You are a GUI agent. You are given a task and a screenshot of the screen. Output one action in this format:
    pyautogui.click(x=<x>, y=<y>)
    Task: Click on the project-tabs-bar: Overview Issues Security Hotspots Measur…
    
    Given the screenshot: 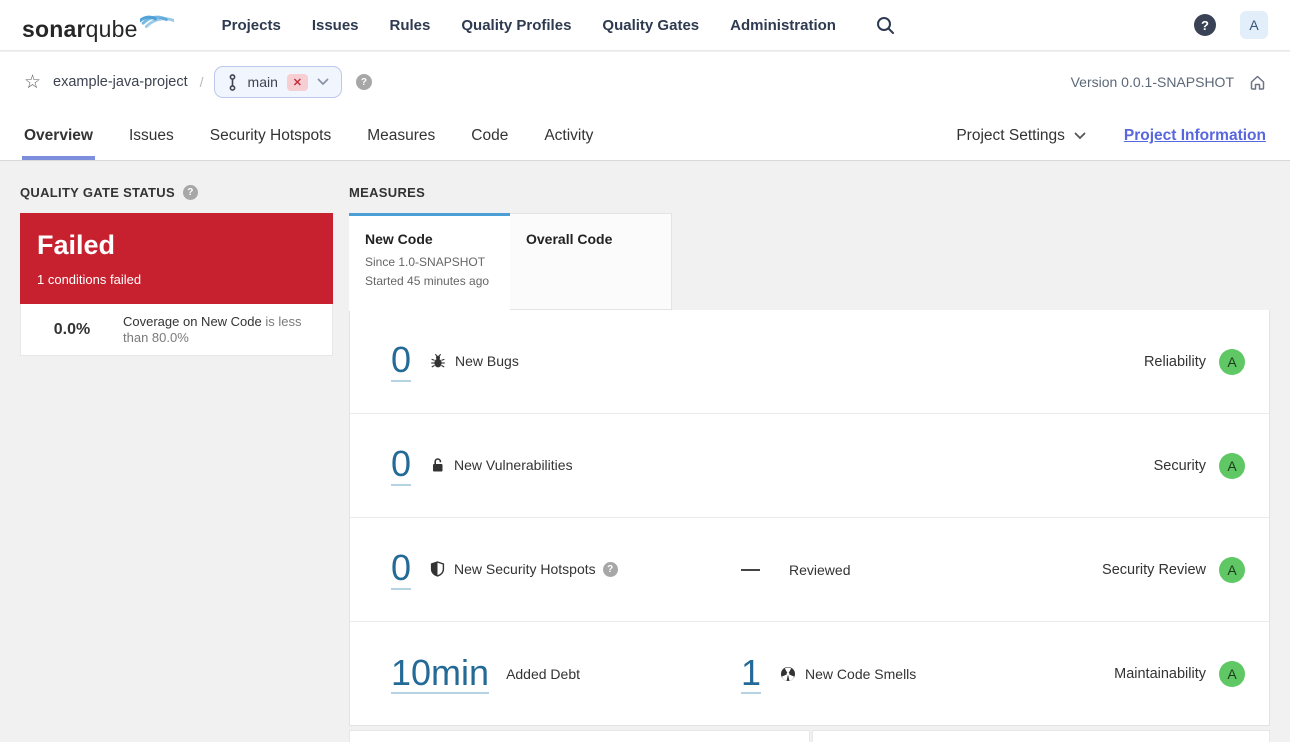 What is the action you would take?
    pyautogui.click(x=645, y=136)
    